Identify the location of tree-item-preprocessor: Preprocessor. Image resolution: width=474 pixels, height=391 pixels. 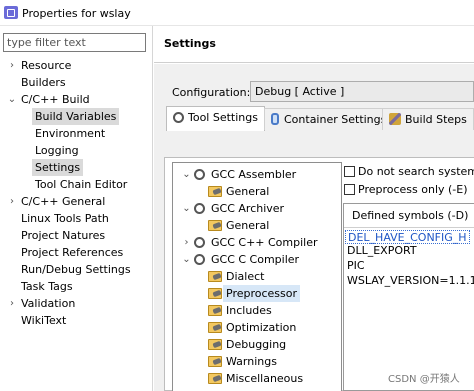
(262, 293).